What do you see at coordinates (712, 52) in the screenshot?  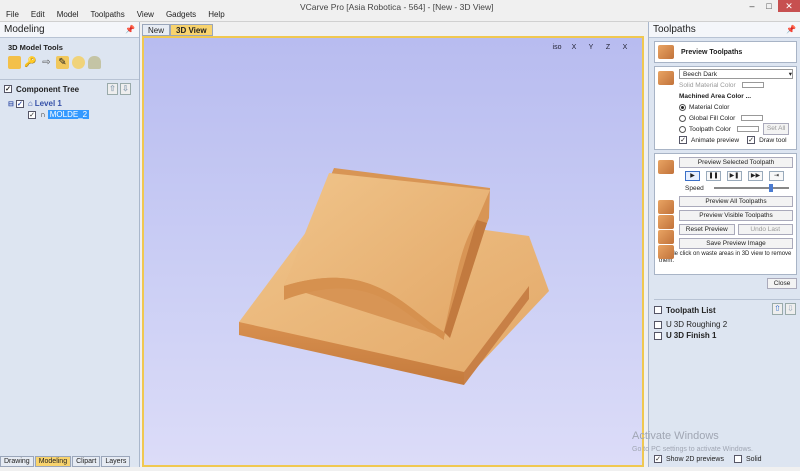 I see `preview-title: Preview Toolpaths` at bounding box center [712, 52].